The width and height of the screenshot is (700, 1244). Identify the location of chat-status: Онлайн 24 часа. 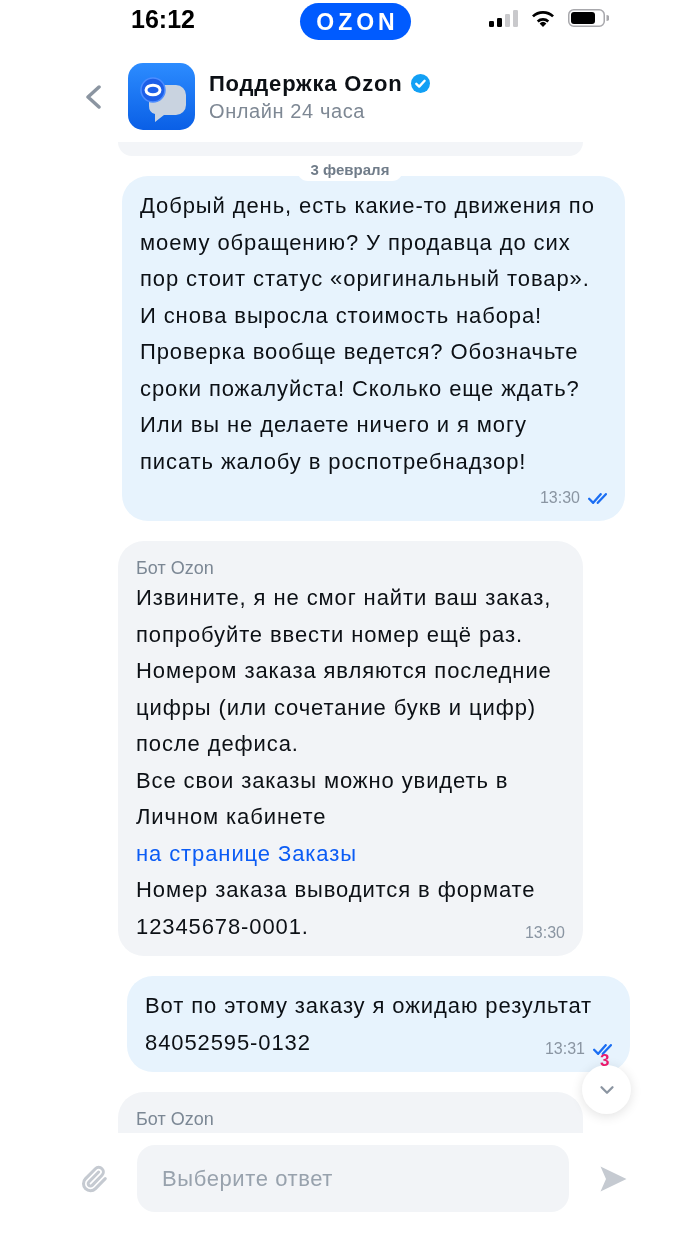
(287, 111).